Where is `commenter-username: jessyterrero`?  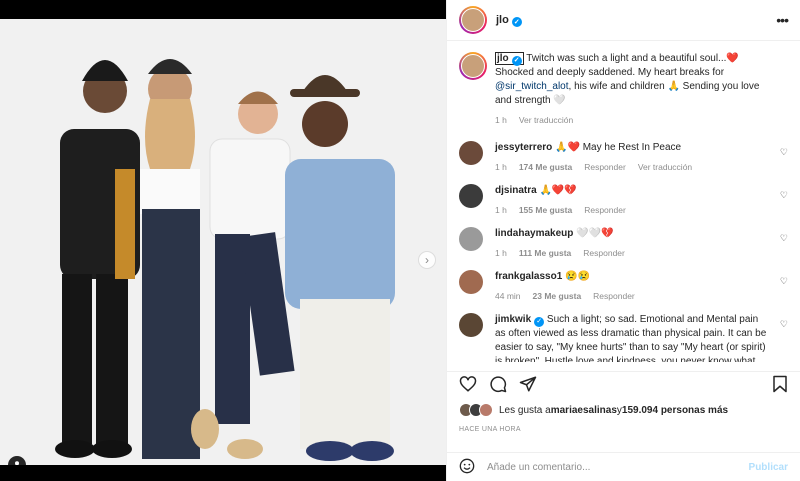
commenter-username: jessyterrero is located at coordinates (523, 147).